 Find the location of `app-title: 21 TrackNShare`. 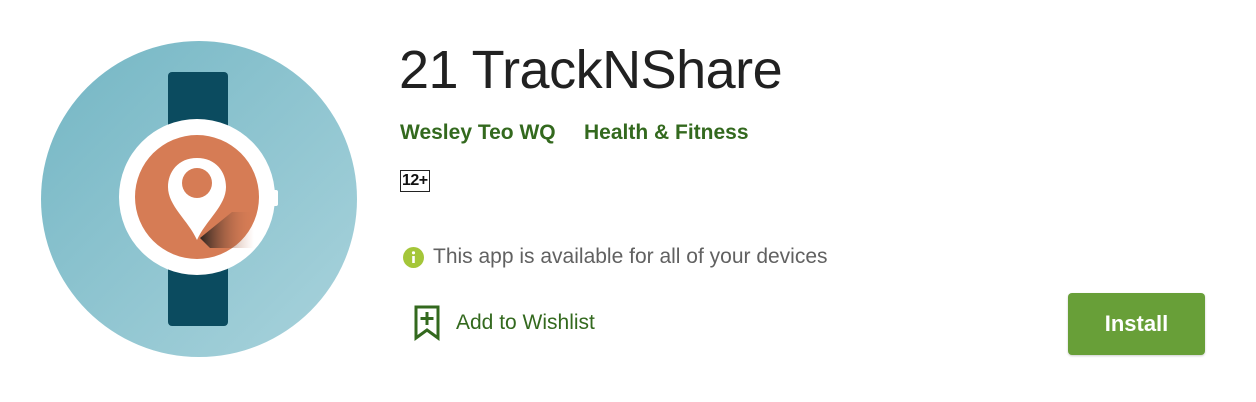

app-title: 21 TrackNShare is located at coordinates (591, 70).